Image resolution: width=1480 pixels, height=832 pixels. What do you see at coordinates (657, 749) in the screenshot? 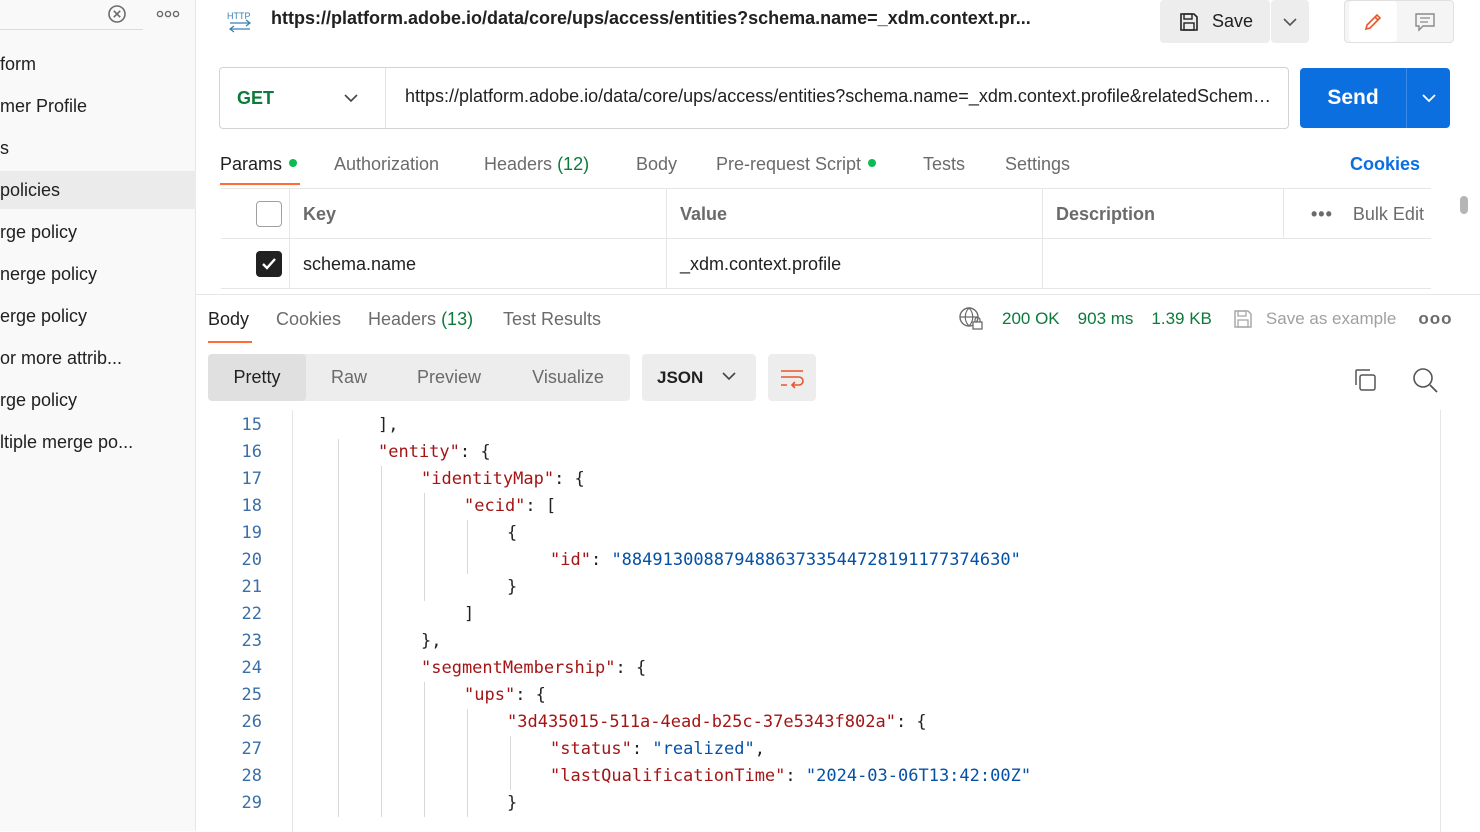
I see `code-text: "status": "realized",` at bounding box center [657, 749].